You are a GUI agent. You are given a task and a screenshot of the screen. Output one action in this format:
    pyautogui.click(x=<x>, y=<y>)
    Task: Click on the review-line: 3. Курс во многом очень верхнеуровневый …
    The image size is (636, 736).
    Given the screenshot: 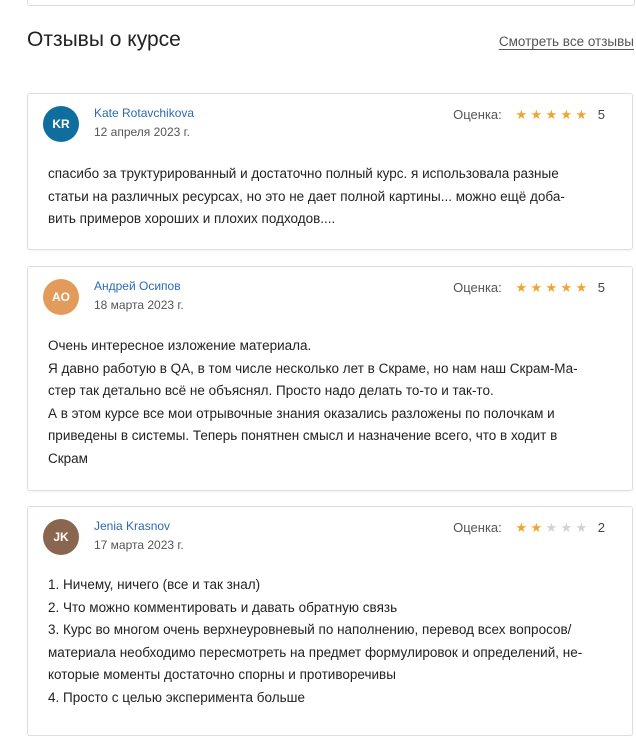 What is the action you would take?
    pyautogui.click(x=310, y=629)
    